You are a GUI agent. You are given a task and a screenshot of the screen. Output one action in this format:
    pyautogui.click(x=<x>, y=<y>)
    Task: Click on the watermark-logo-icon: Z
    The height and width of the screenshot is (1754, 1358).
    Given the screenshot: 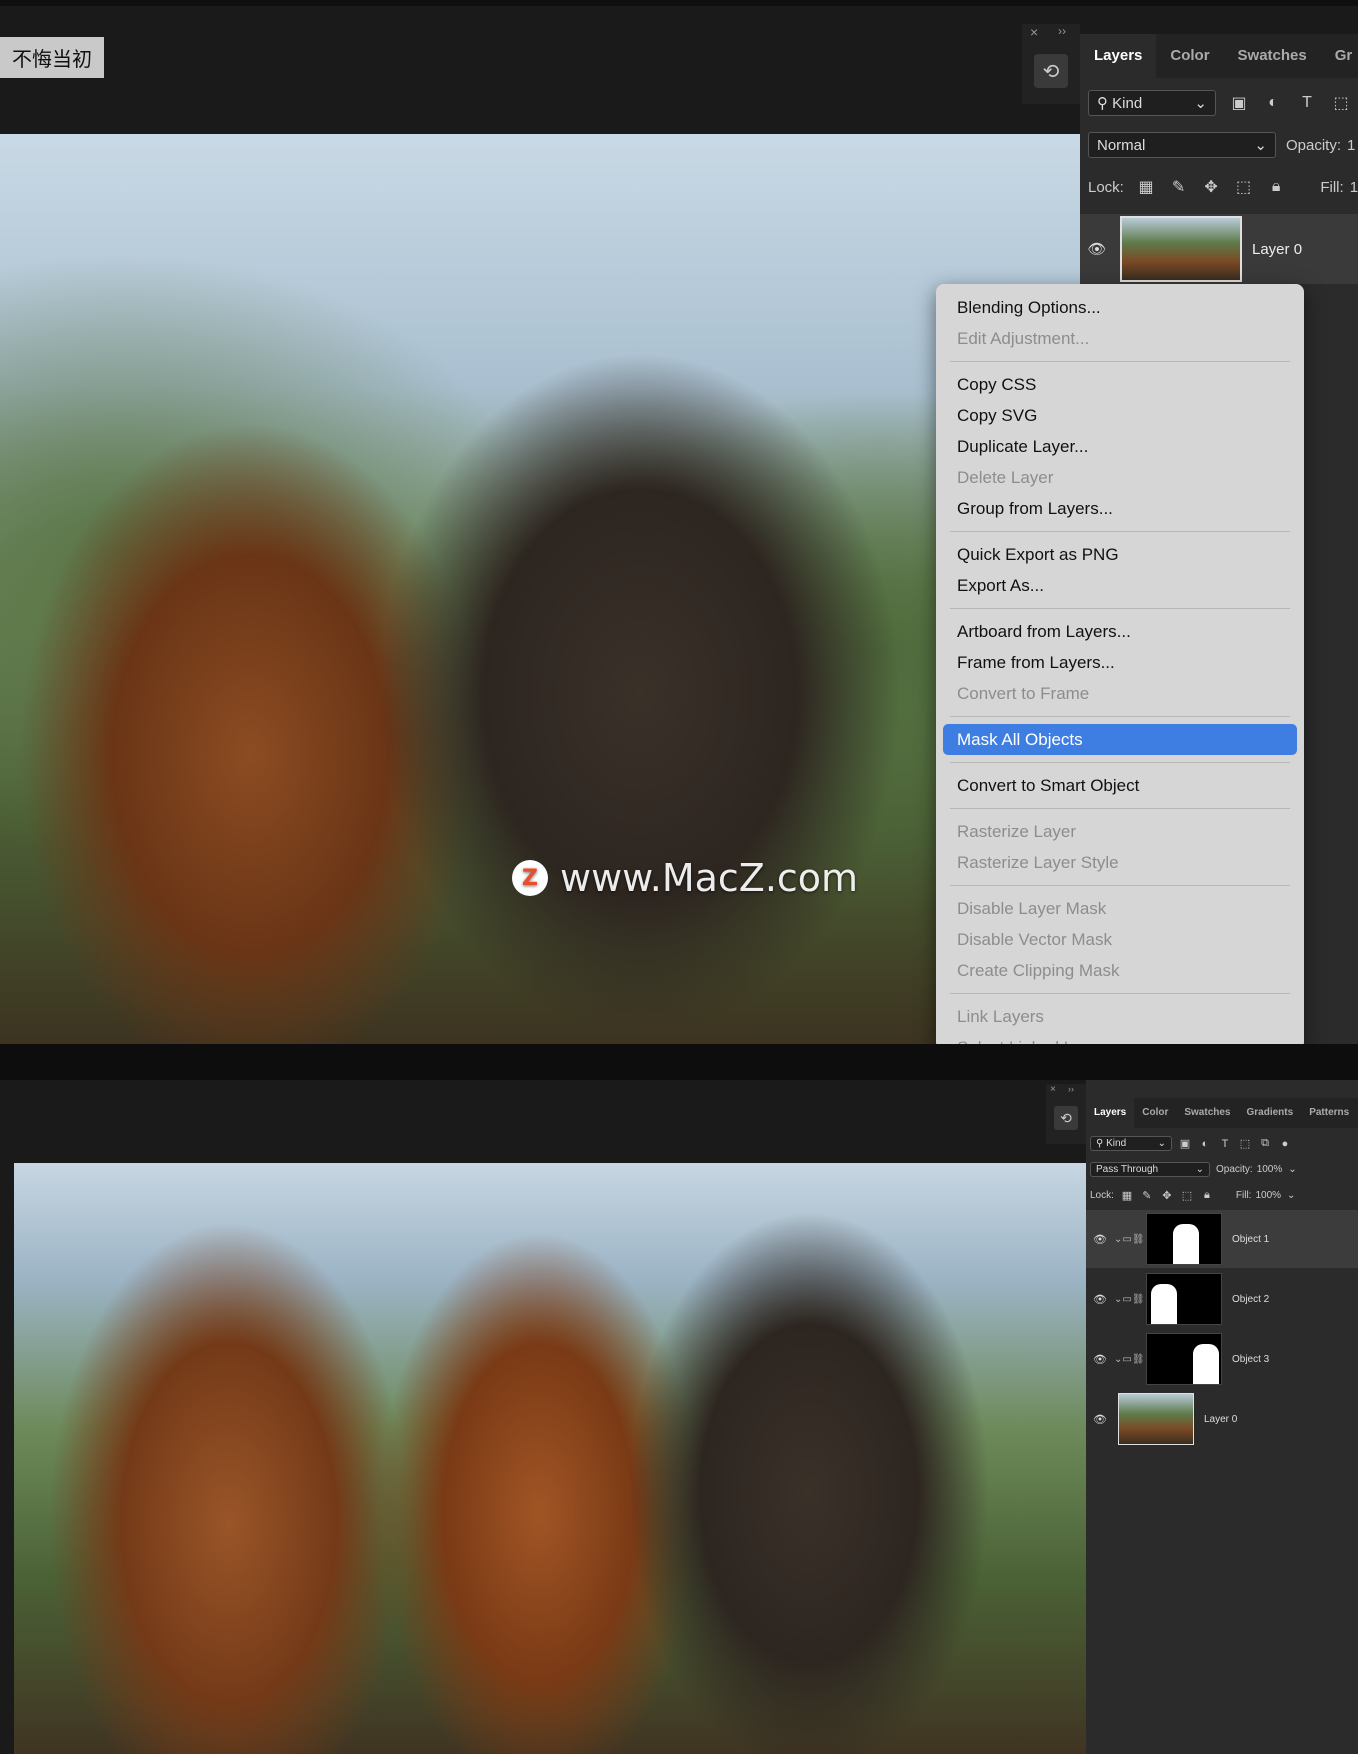 What is the action you would take?
    pyautogui.click(x=530, y=878)
    